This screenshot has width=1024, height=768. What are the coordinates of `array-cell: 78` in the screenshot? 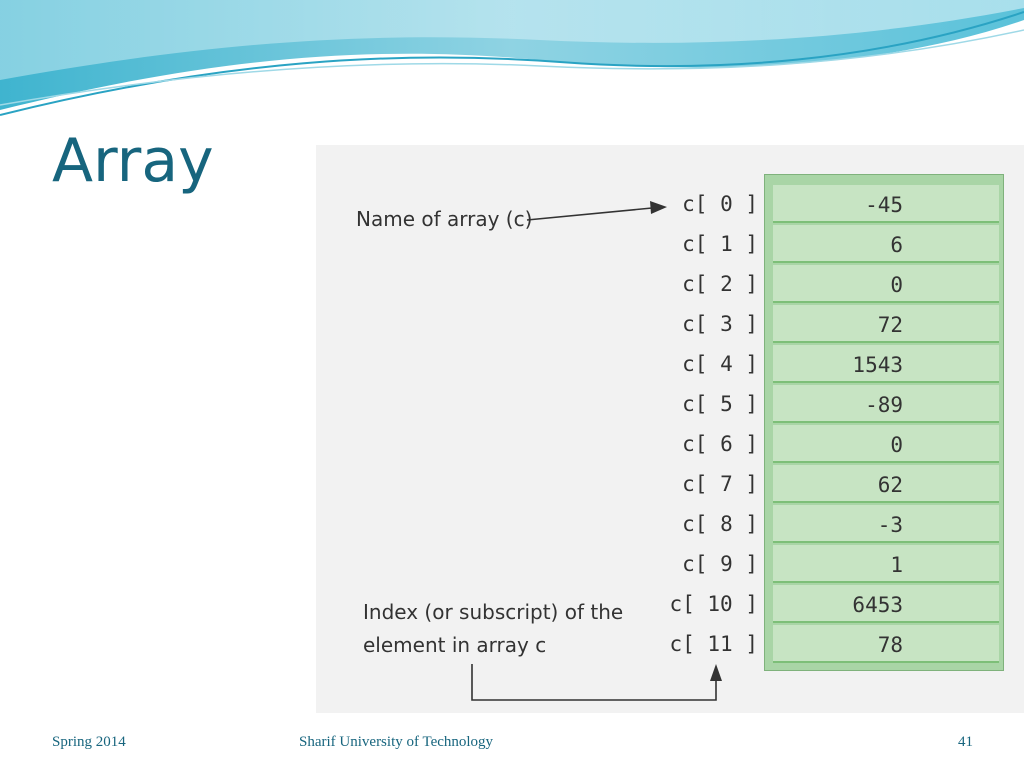 It's located at (886, 644).